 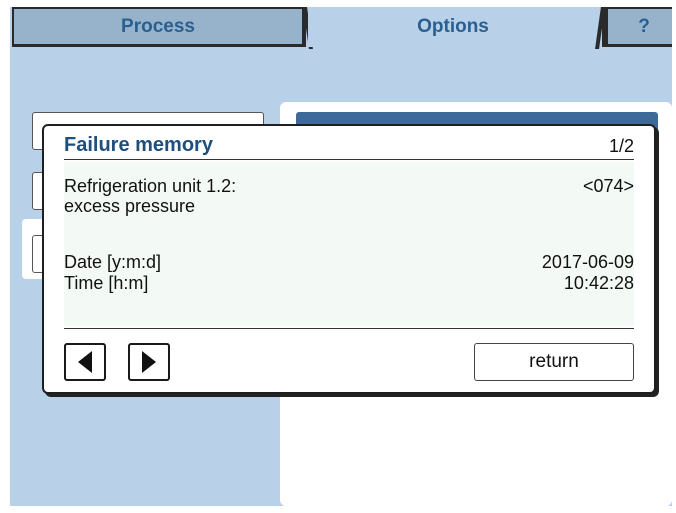 I want to click on tab-bar: Process Options ?, so click(x=341, y=28).